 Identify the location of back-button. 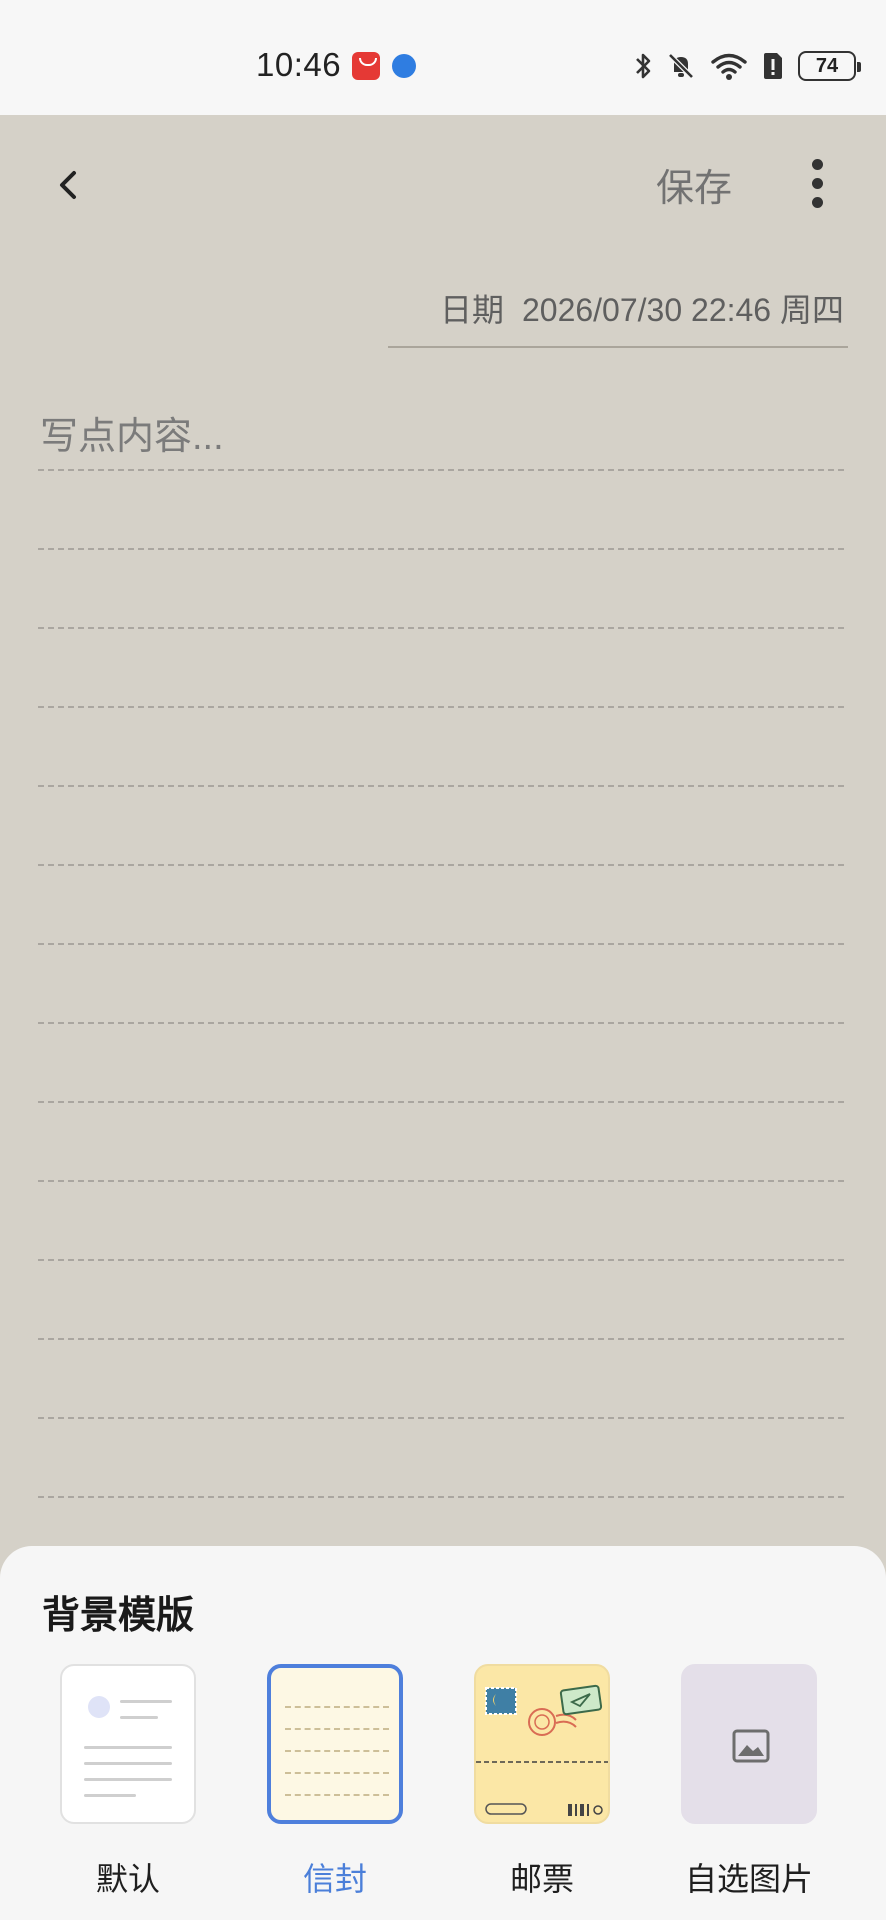
(70, 185).